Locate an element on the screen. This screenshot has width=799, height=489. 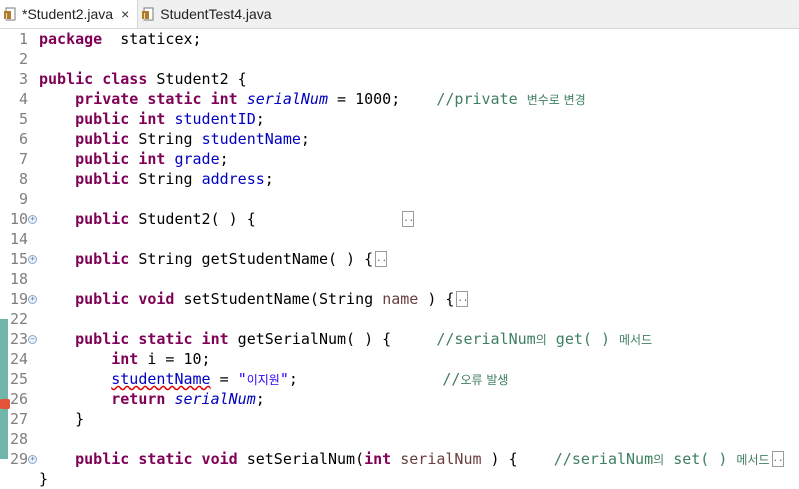
code-token: int is located at coordinates (125, 359).